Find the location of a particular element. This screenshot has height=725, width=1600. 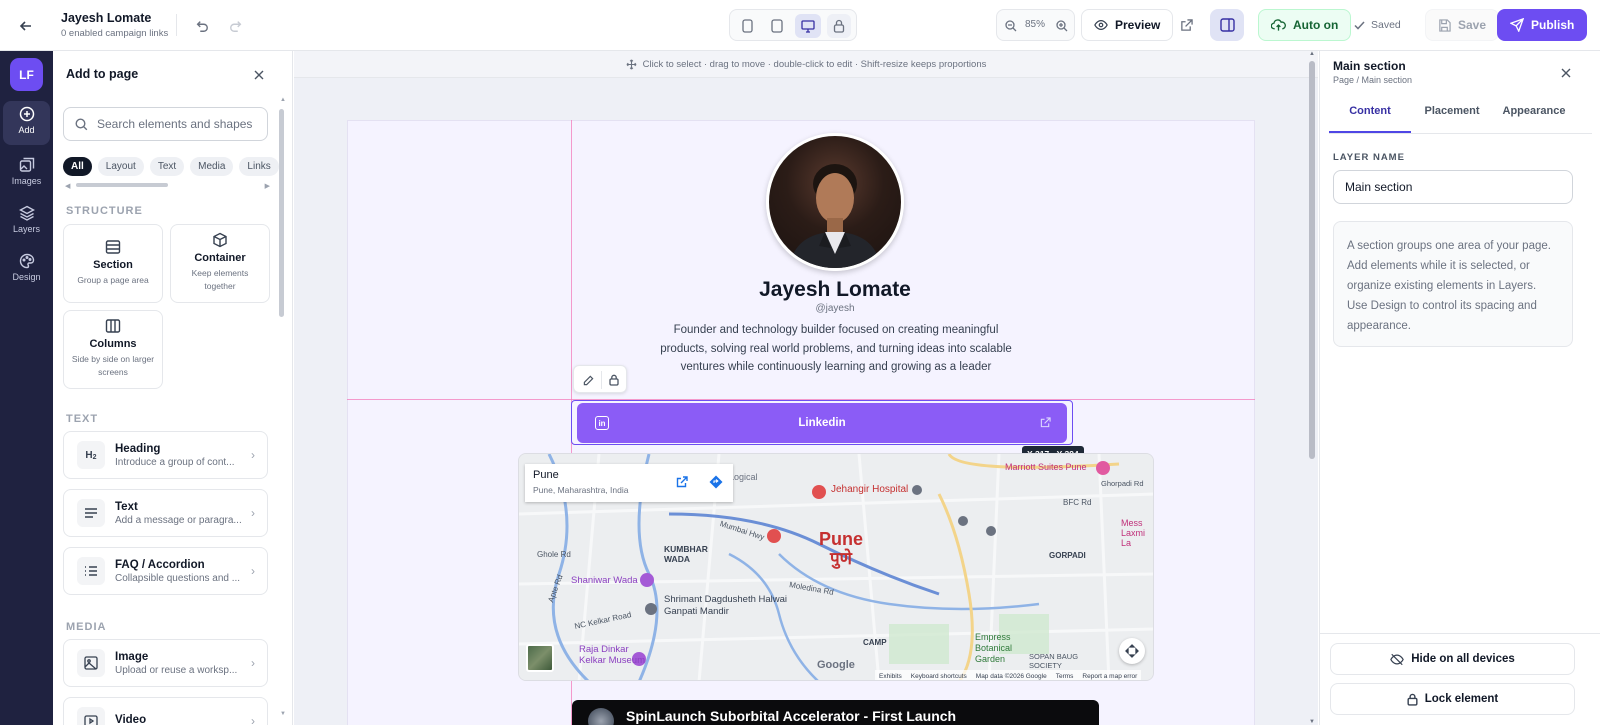

layer-name-value: Main section is located at coordinates (1379, 187).